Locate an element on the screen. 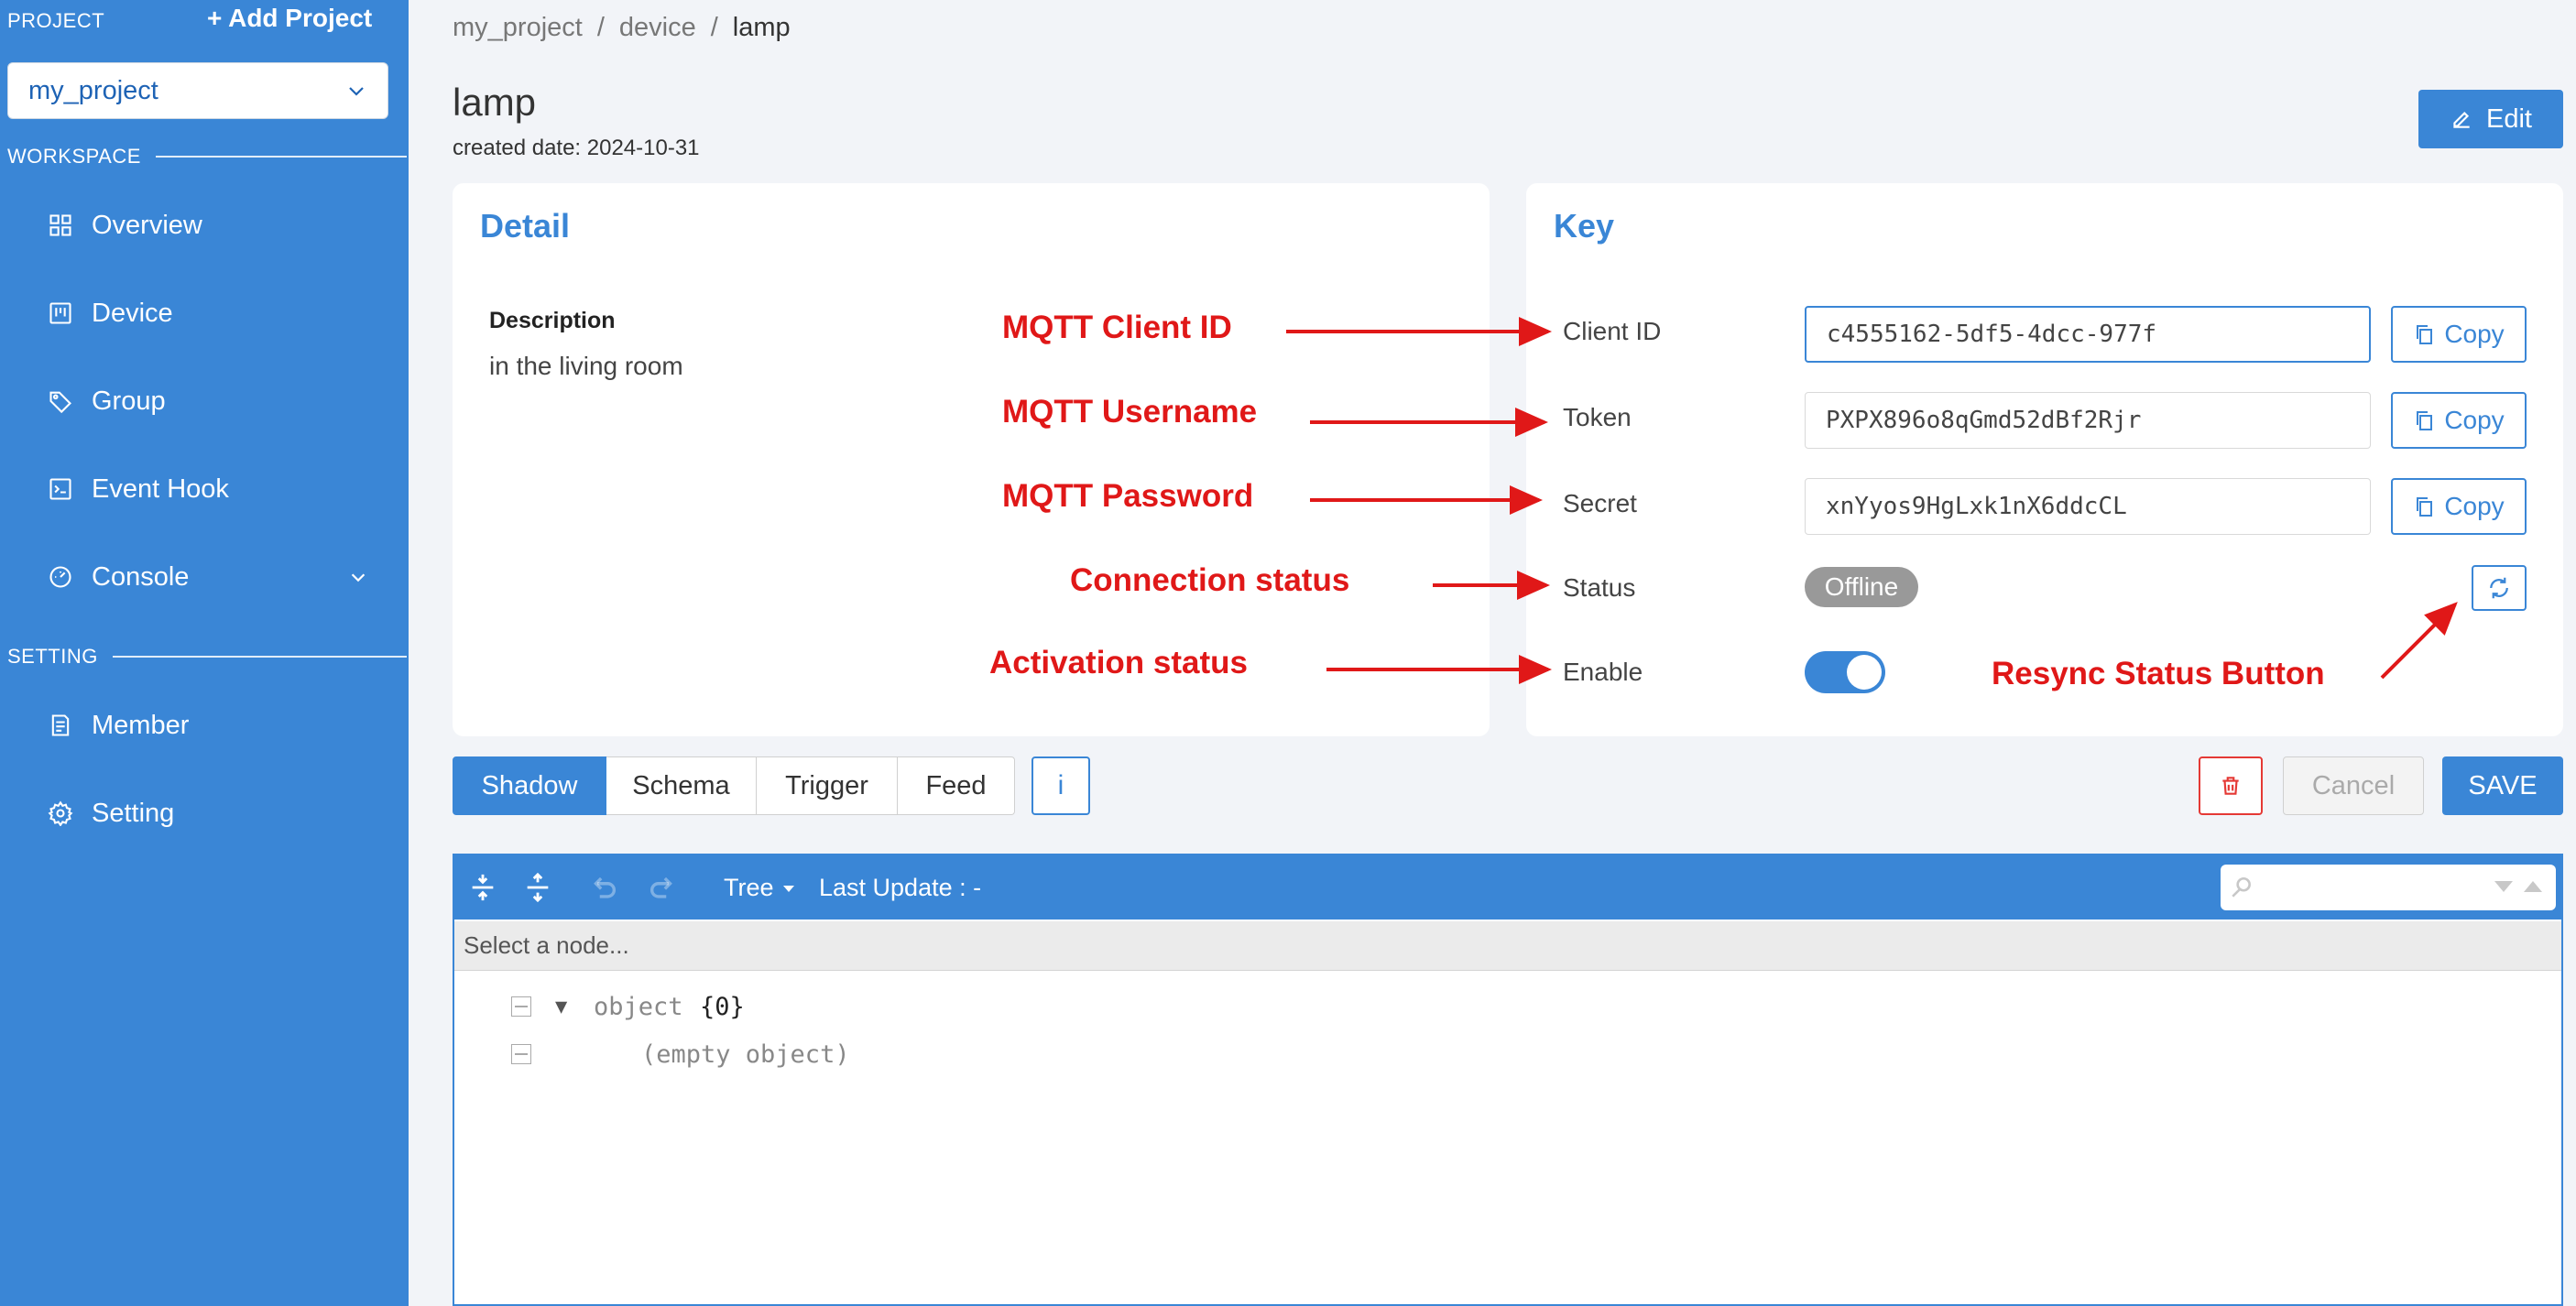 Image resolution: width=2576 pixels, height=1306 pixels. empty-object-label: (empty object) is located at coordinates (746, 1054).